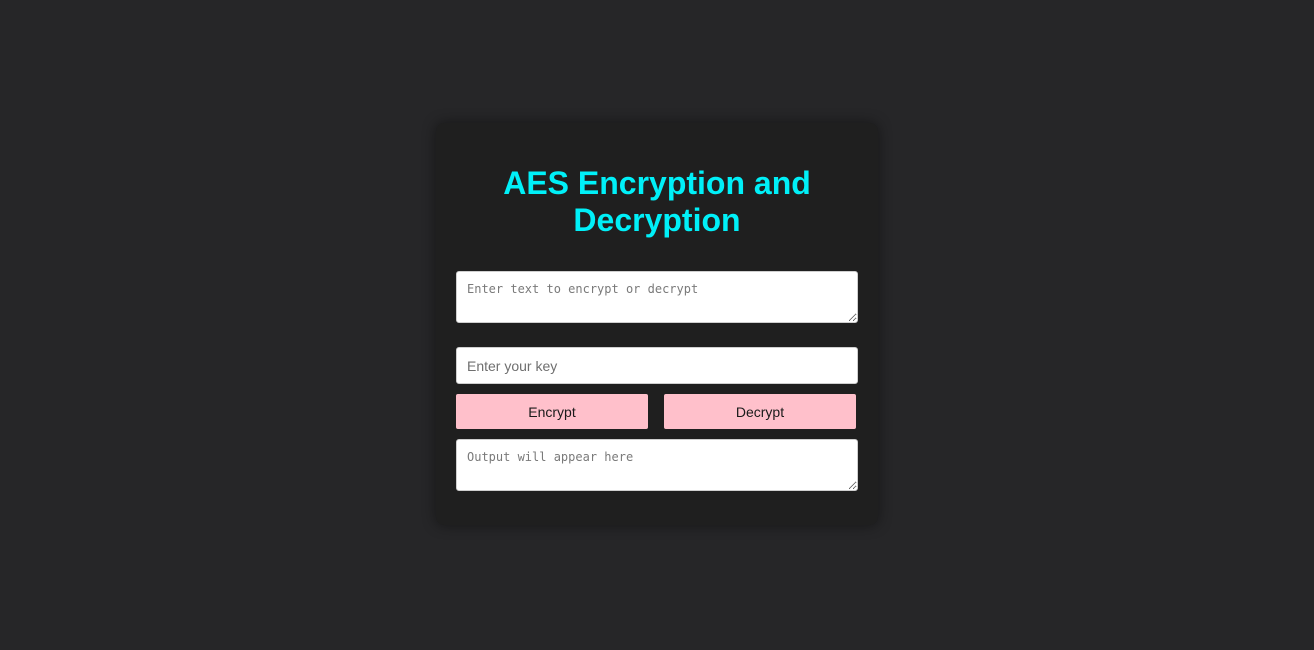 The width and height of the screenshot is (1314, 650). I want to click on page-title: AES Encryption and Decryption, so click(657, 201).